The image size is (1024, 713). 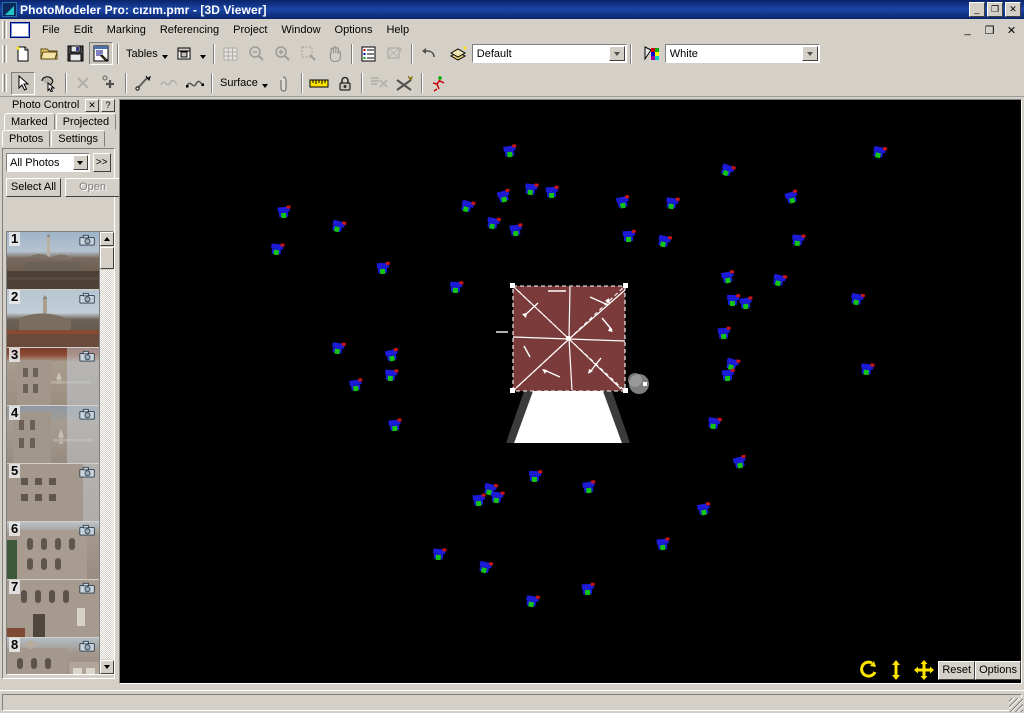 I want to click on photo-control-title: Photo Control, so click(x=46, y=105).